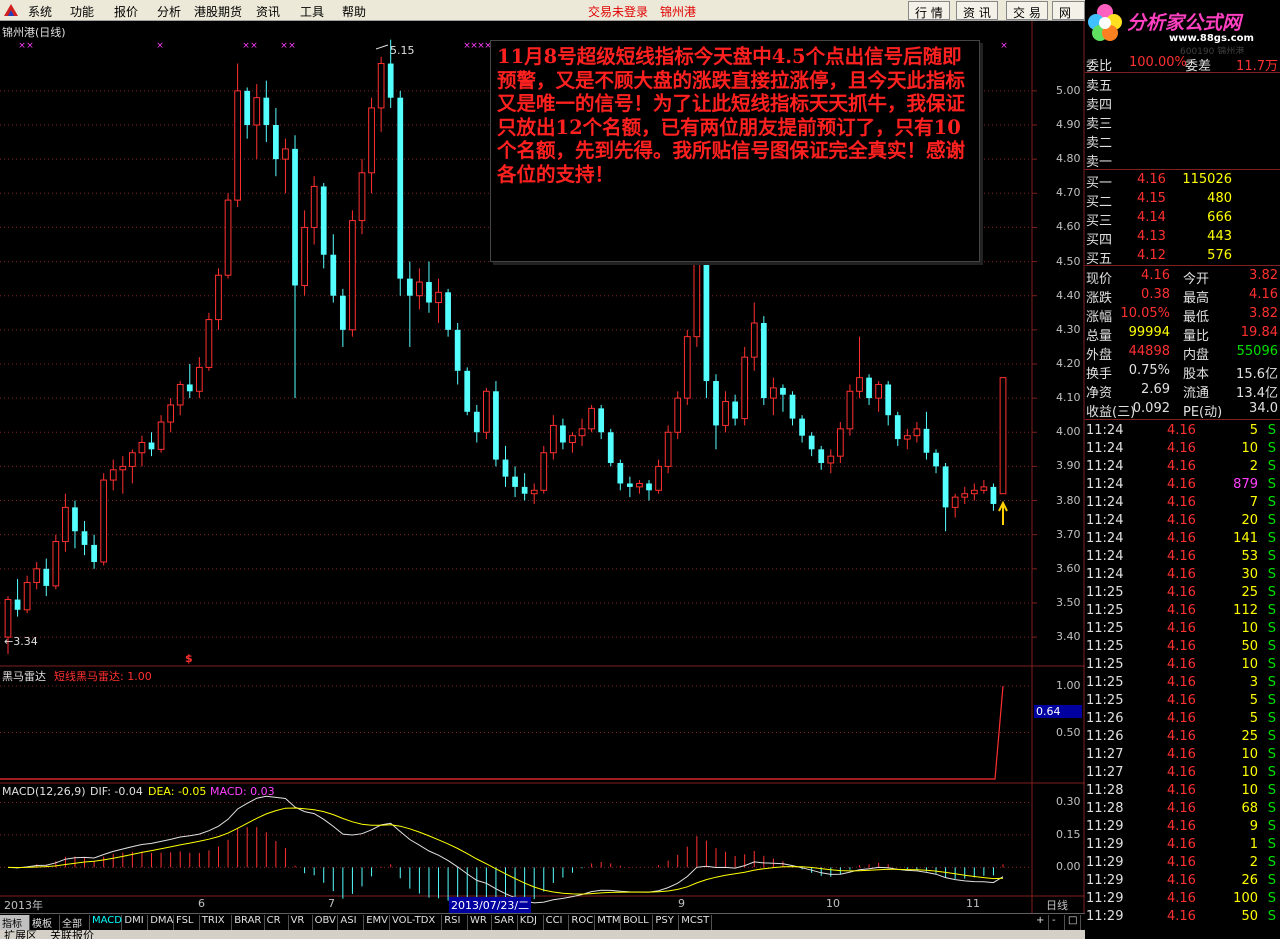  Describe the element at coordinates (929, 10) in the screenshot. I see `tab-market: 行 情` at that location.